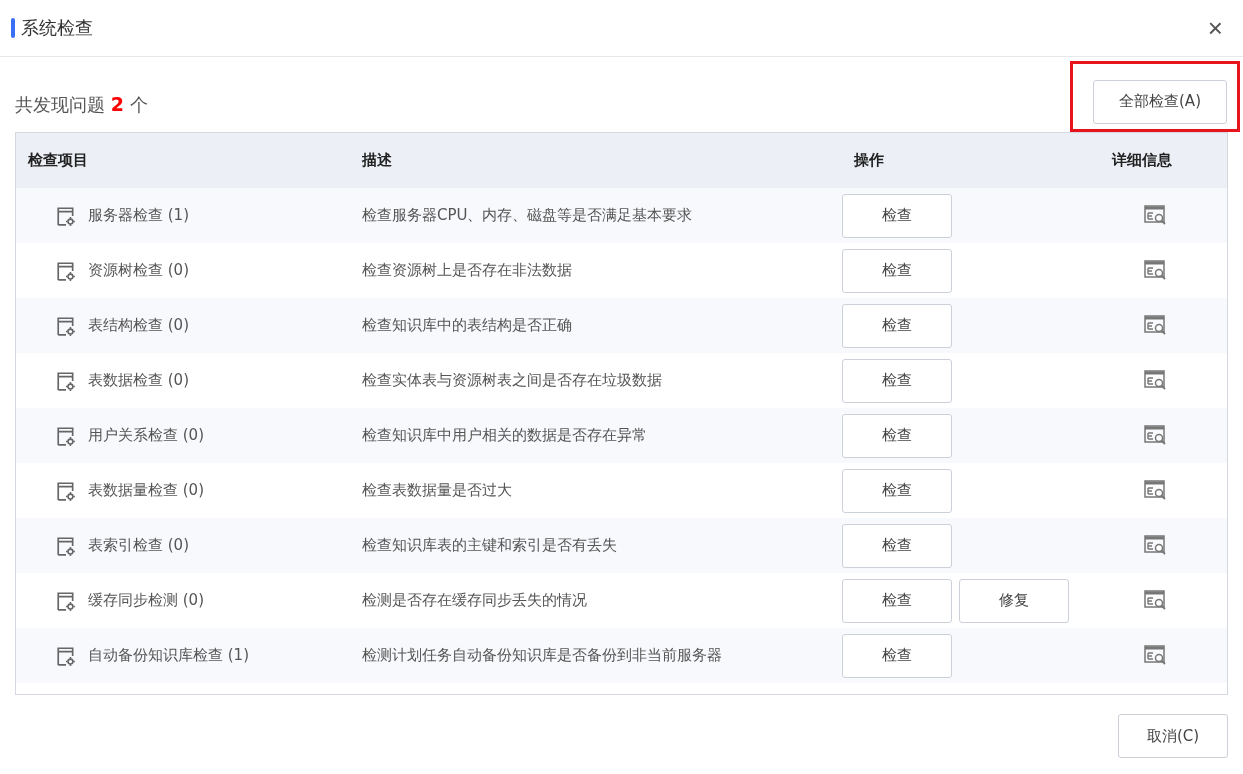  Describe the element at coordinates (146, 435) in the screenshot. I see `check-item-name: 用户关系检查 (0)` at that location.